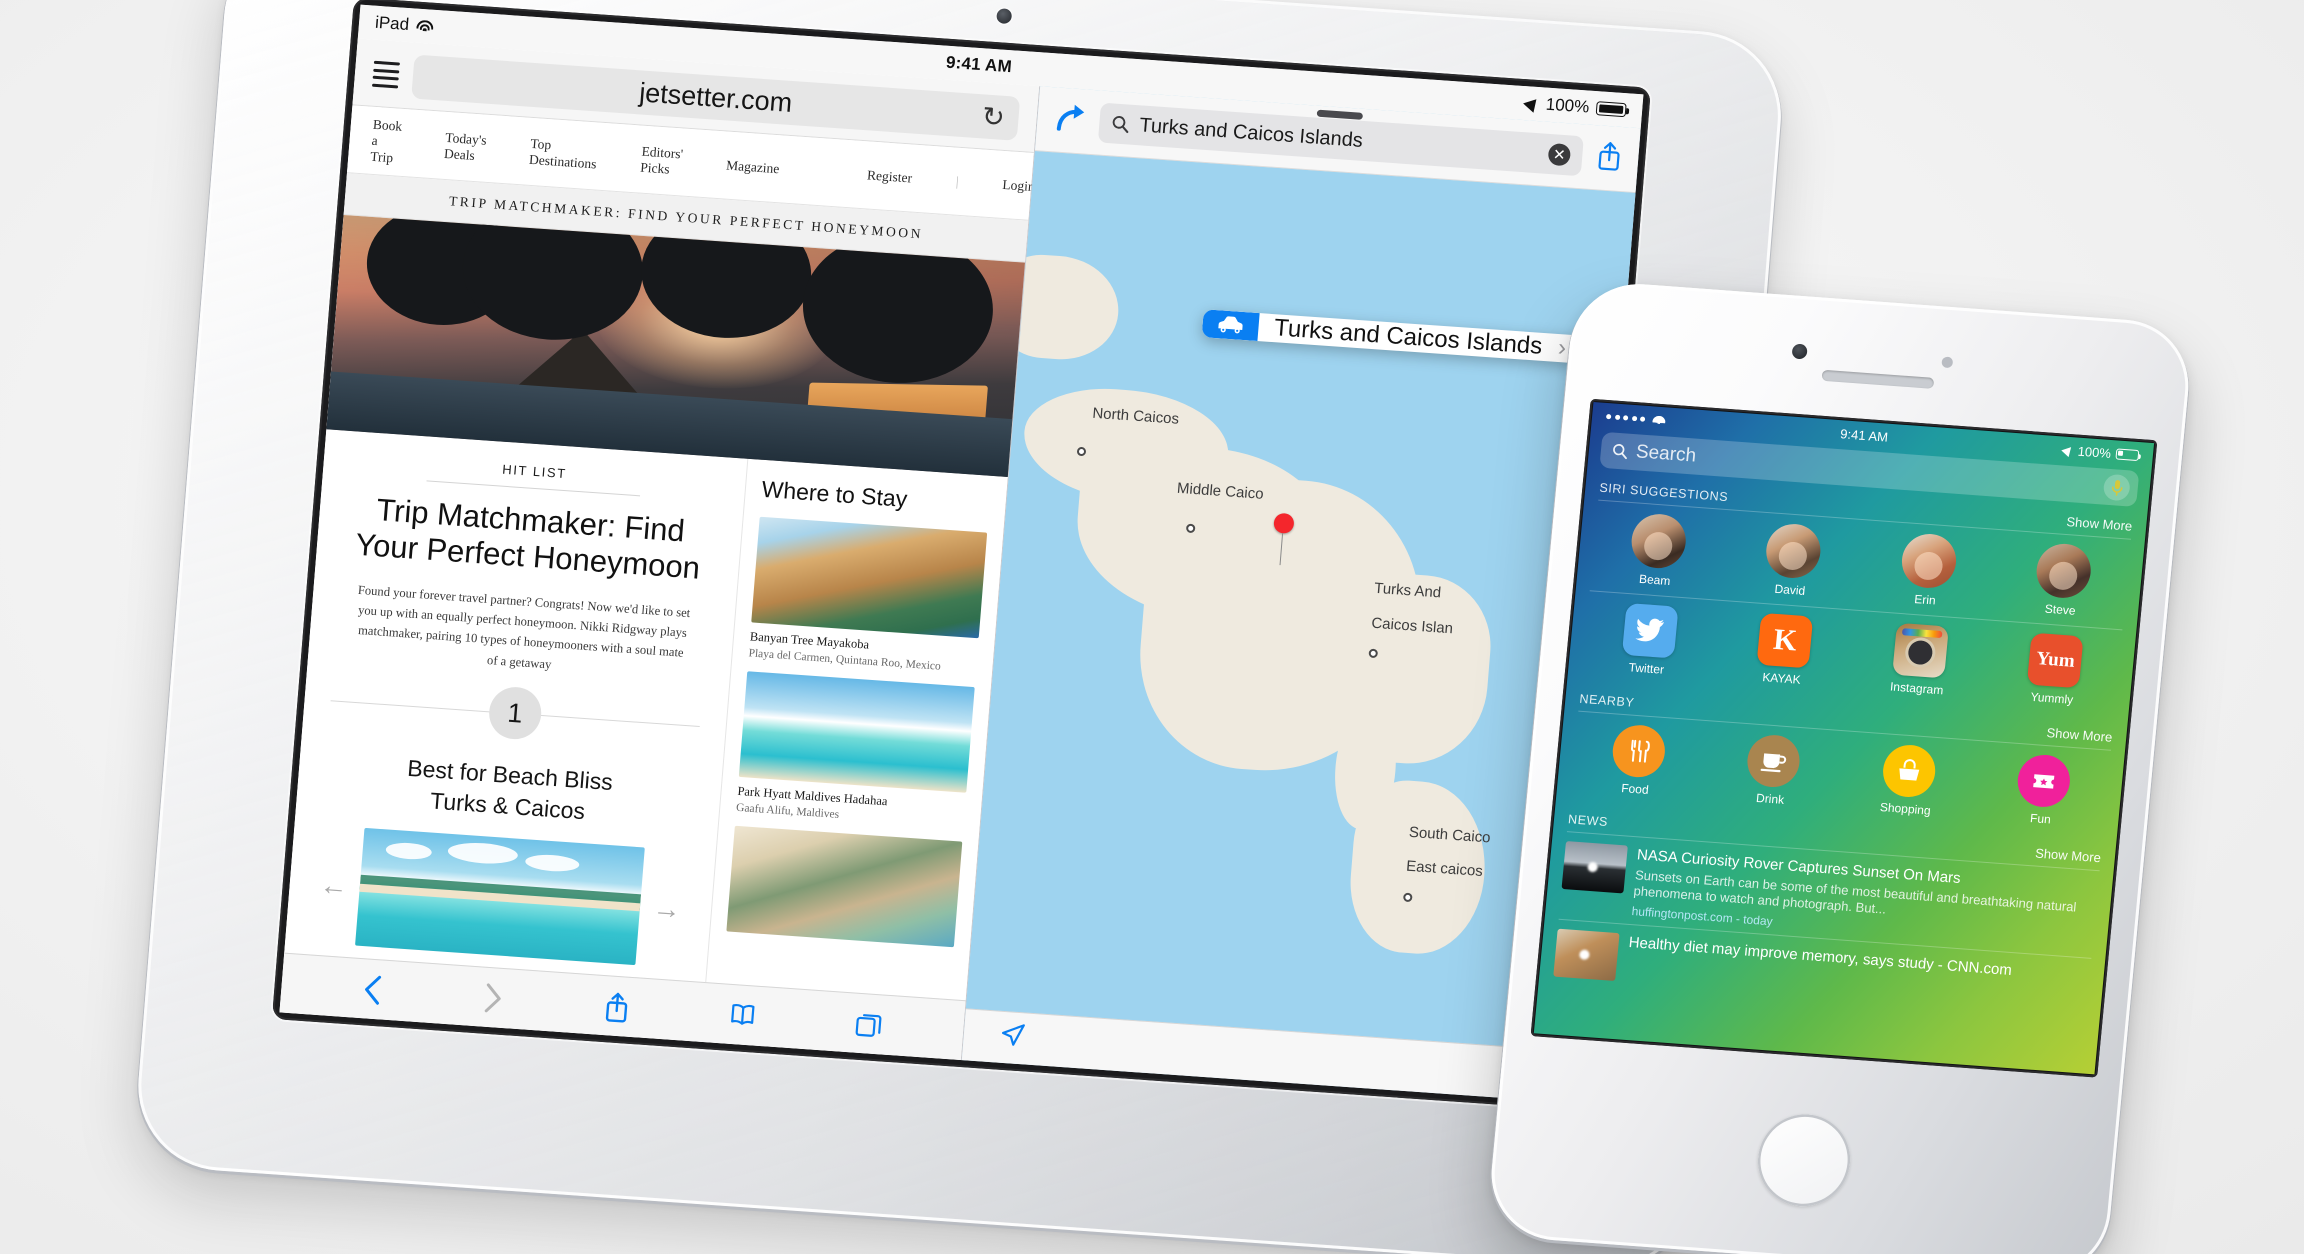  I want to click on article-eyebrow: HIT LIST, so click(534, 476).